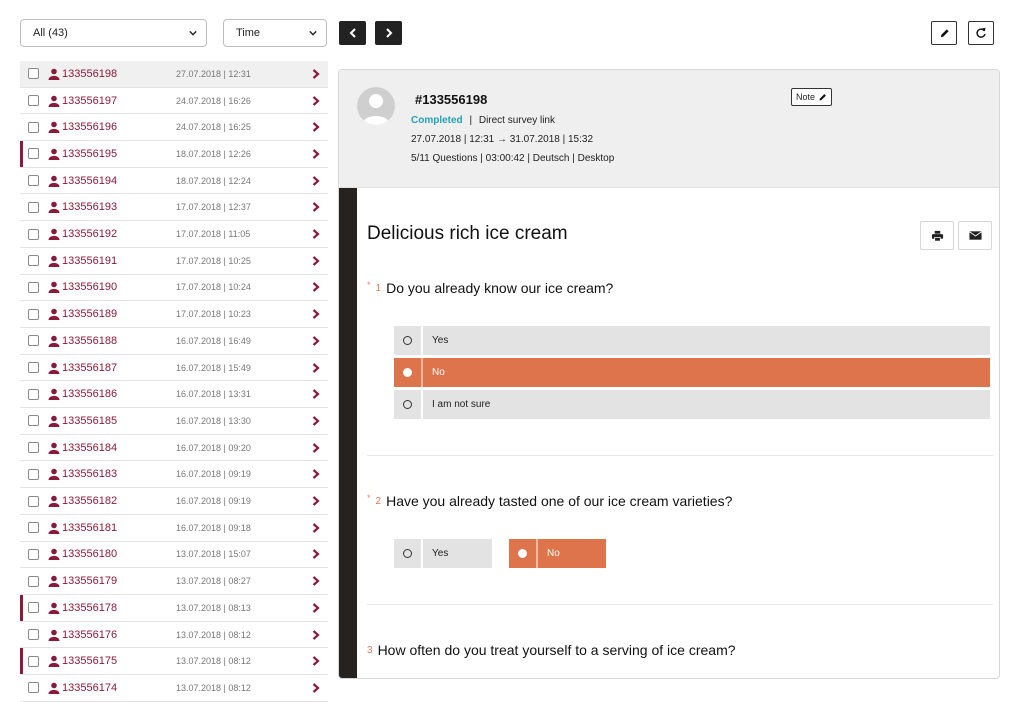 The height and width of the screenshot is (702, 1024). I want to click on edit-button, so click(944, 33).